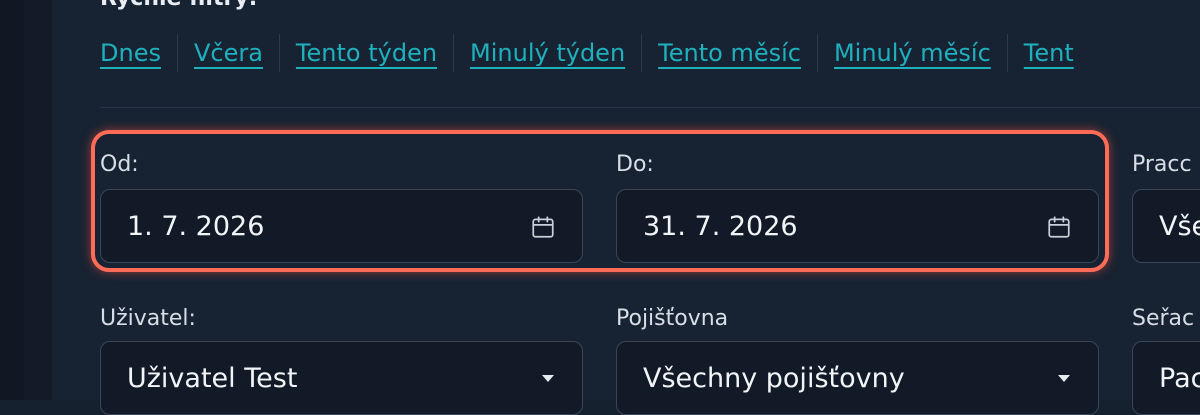 This screenshot has height=415, width=1200. What do you see at coordinates (178, 5) in the screenshot?
I see `quick-filters-heading: Rychlé filtry:` at bounding box center [178, 5].